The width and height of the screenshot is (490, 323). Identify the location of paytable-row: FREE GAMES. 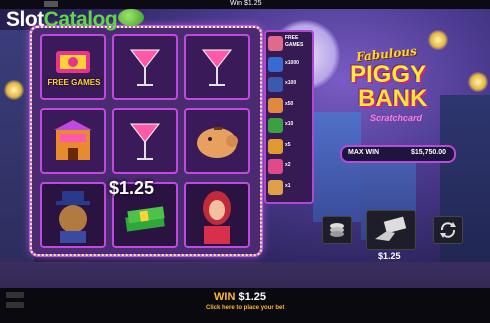
(289, 44).